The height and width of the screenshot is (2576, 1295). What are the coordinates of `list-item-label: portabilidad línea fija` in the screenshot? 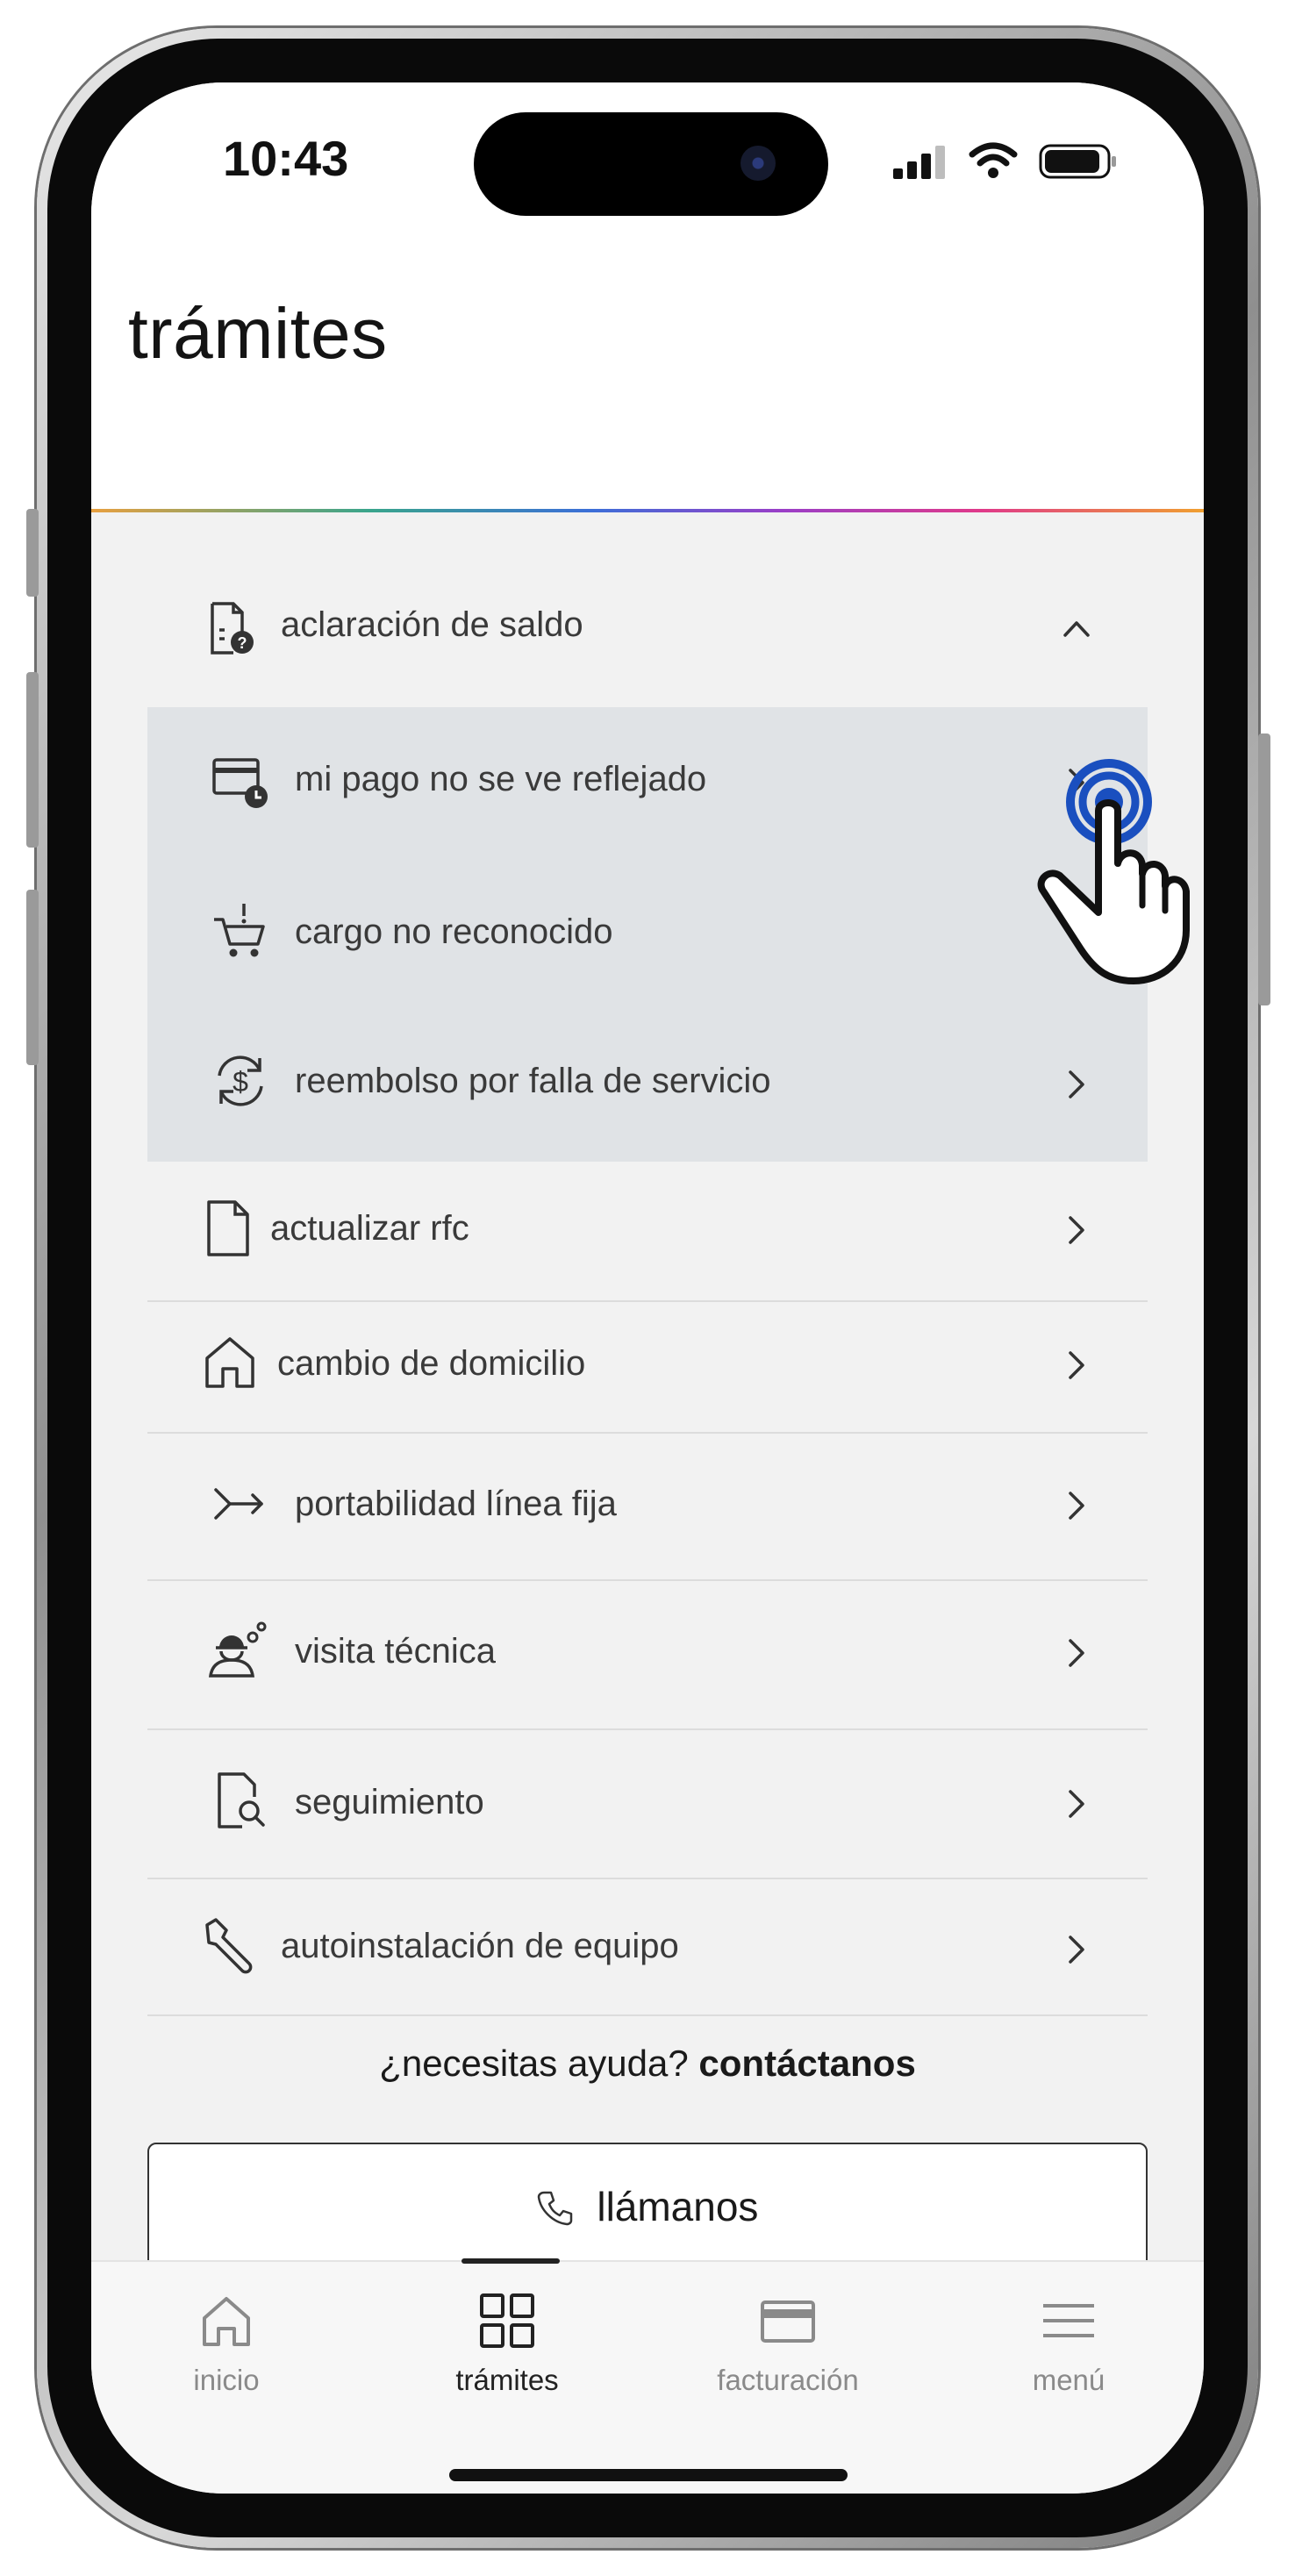 It's located at (456, 1504).